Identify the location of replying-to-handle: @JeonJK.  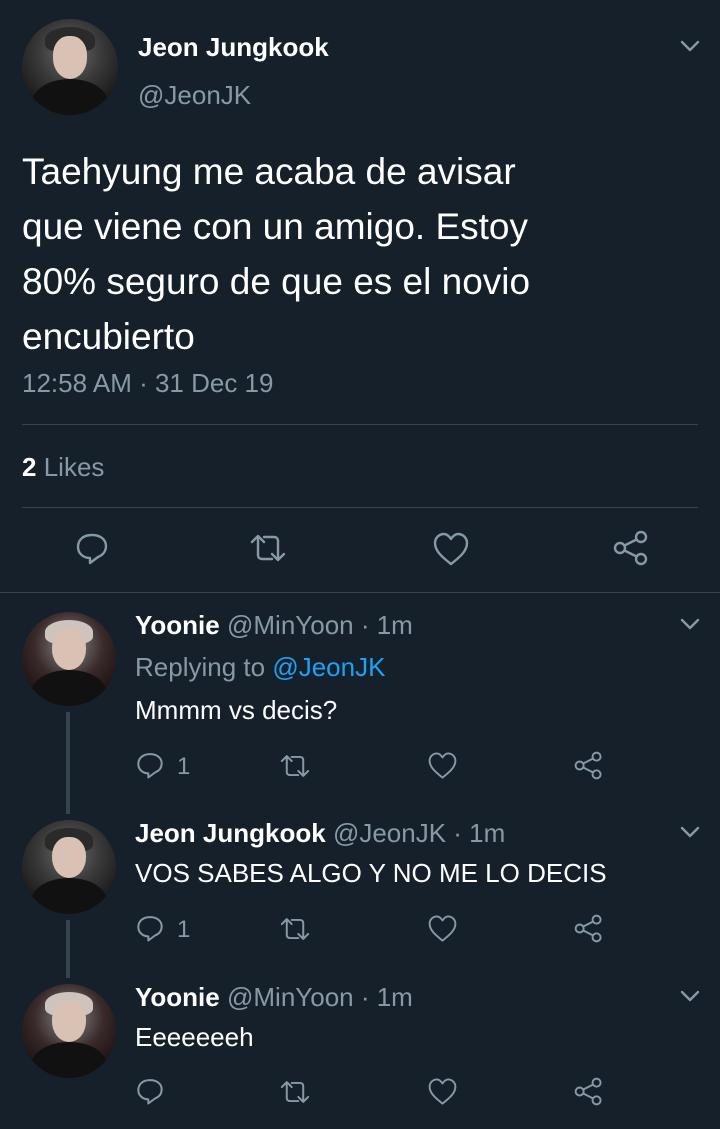
(328, 667).